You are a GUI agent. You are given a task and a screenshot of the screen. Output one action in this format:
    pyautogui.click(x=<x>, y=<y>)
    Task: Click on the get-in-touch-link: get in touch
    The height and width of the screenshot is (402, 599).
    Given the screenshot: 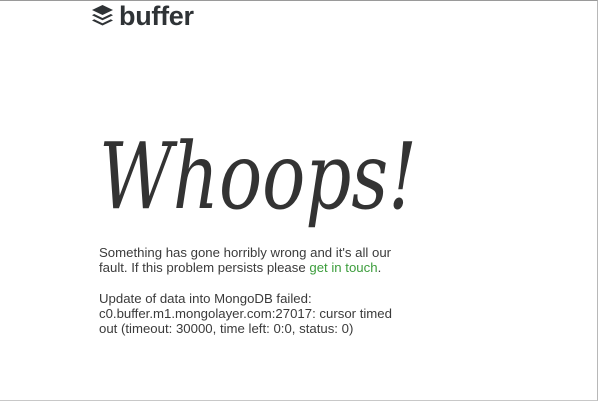 What is the action you would take?
    pyautogui.click(x=343, y=267)
    